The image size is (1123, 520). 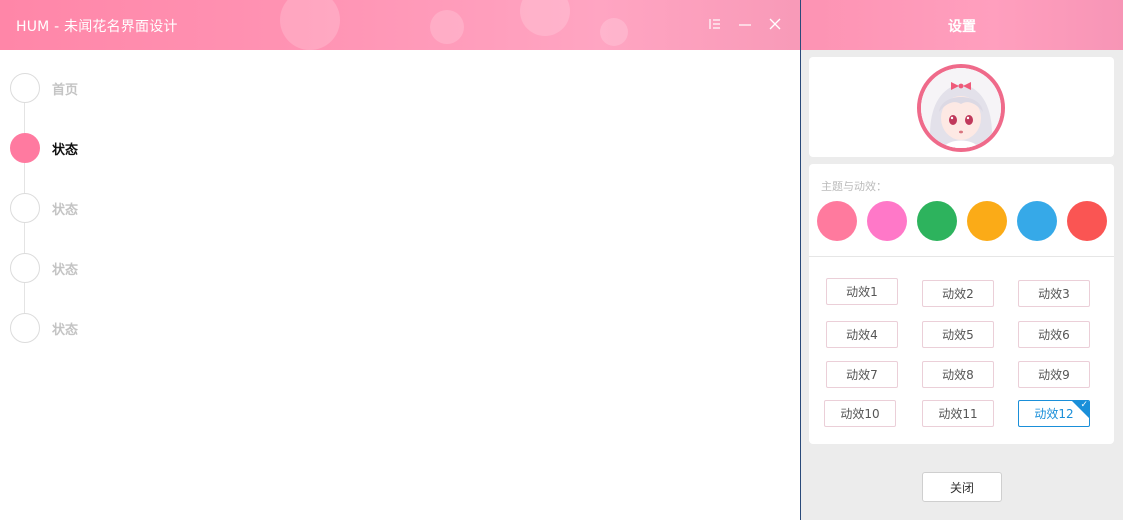 I want to click on avatar-card, so click(x=961, y=107).